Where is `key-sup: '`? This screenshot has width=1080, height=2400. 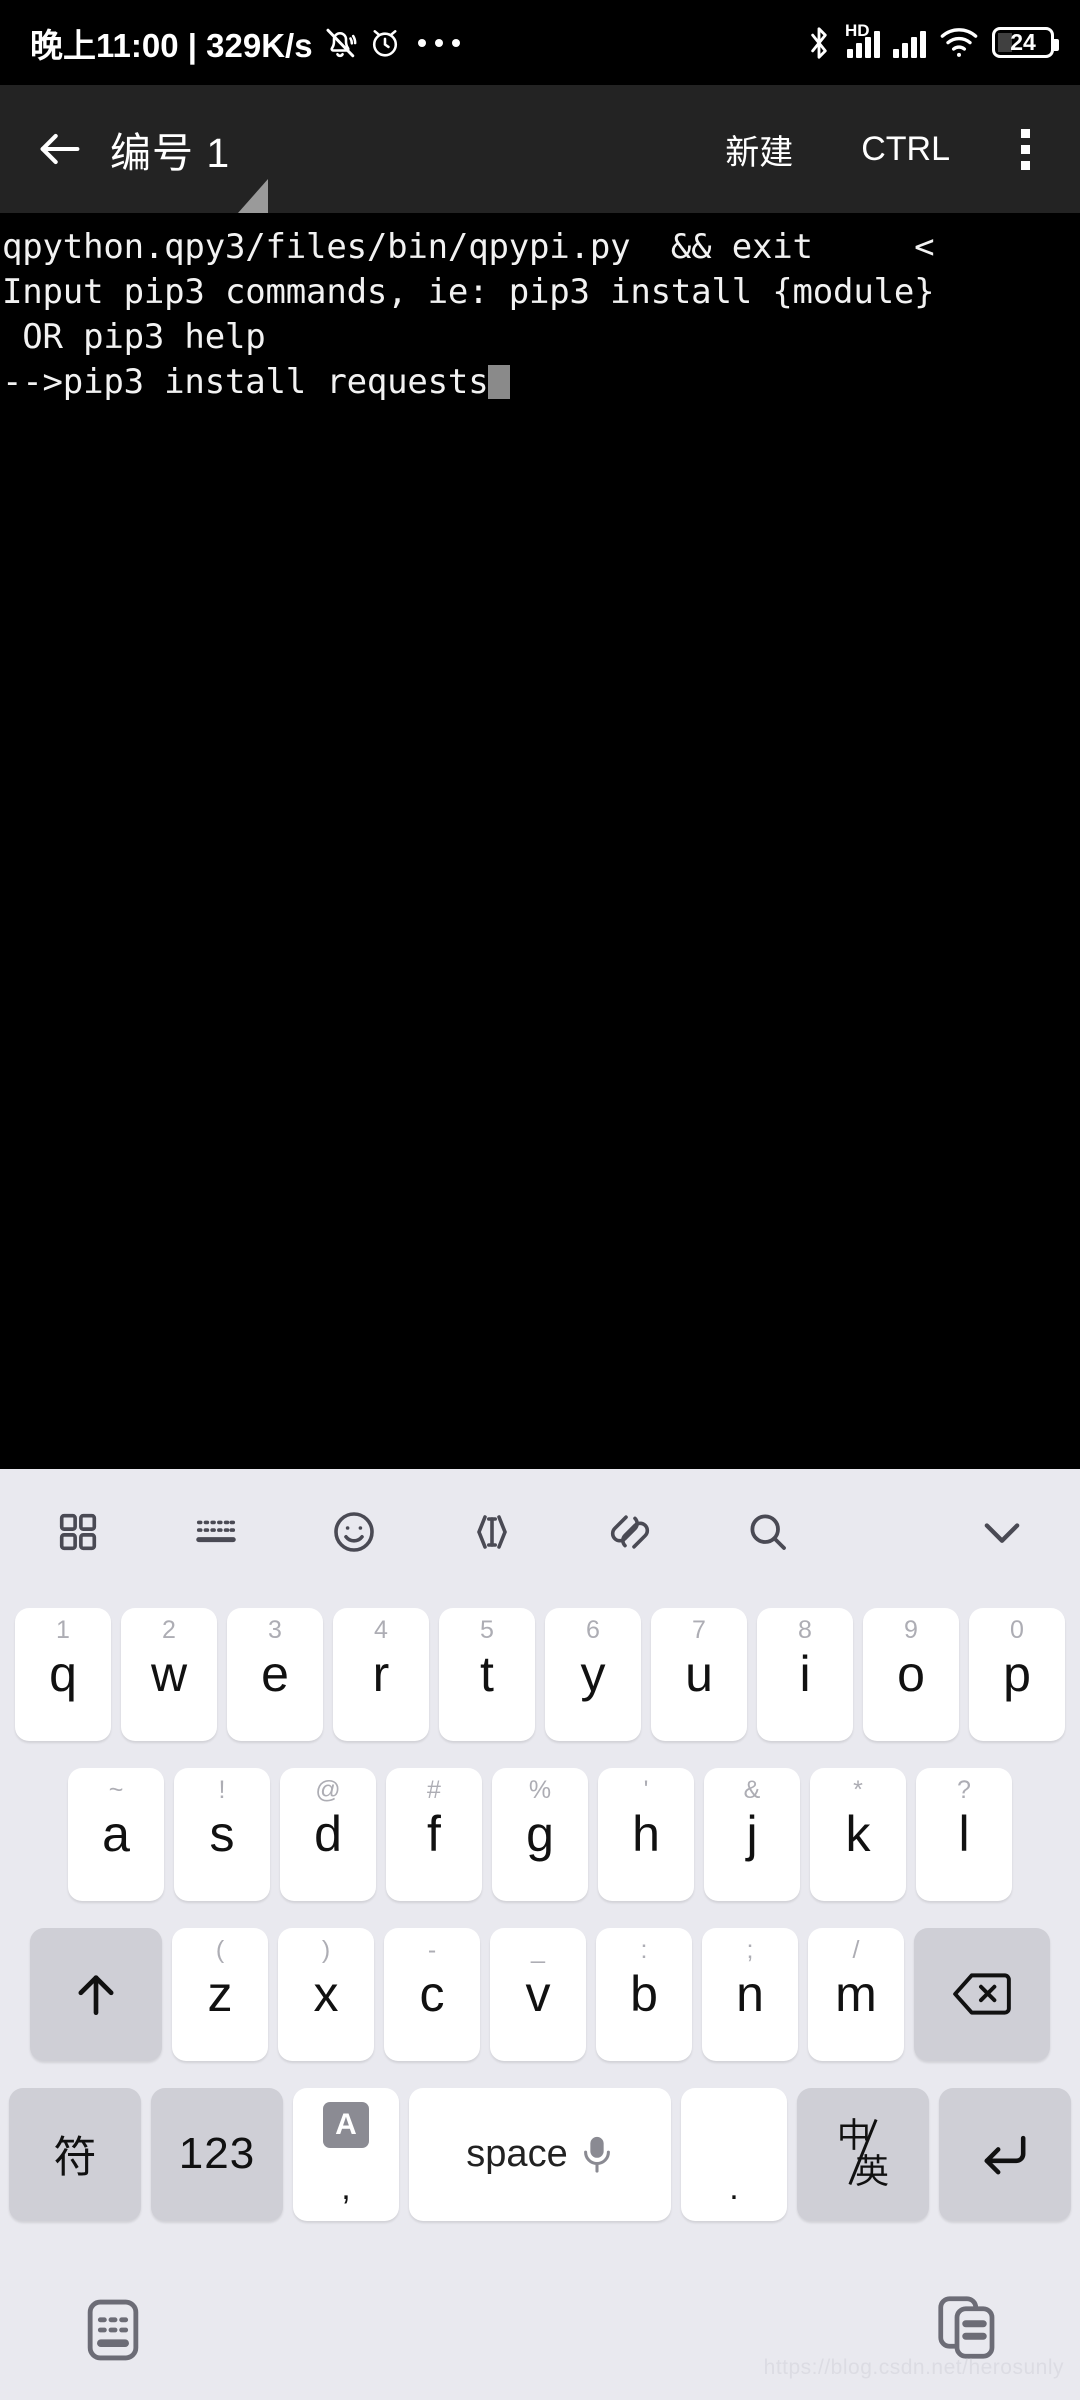
key-sup: ' is located at coordinates (646, 1789).